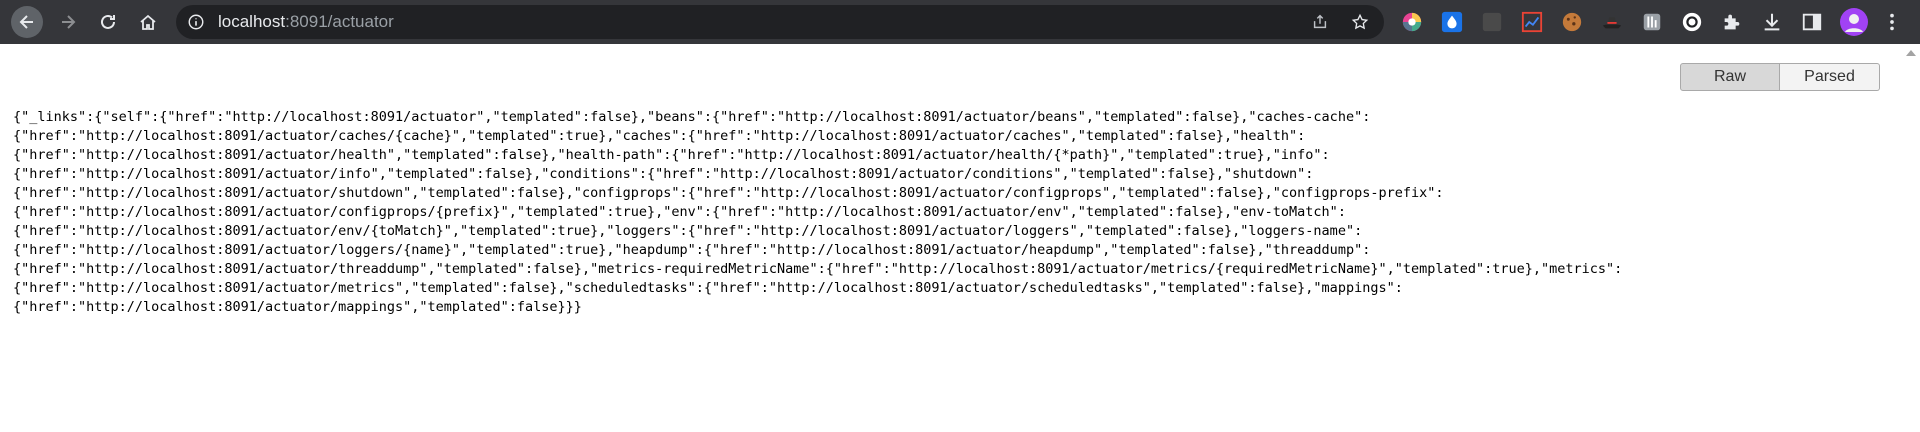 This screenshot has height=432, width=1920. I want to click on sidebar-icon, so click(1812, 22).